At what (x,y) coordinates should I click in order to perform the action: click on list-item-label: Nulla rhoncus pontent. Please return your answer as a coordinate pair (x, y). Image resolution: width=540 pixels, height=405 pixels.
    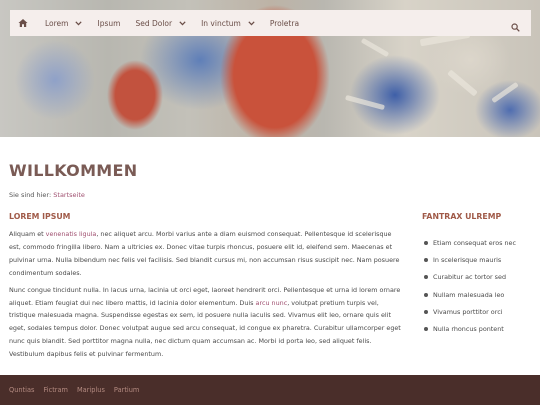
    Looking at the image, I should click on (468, 329).